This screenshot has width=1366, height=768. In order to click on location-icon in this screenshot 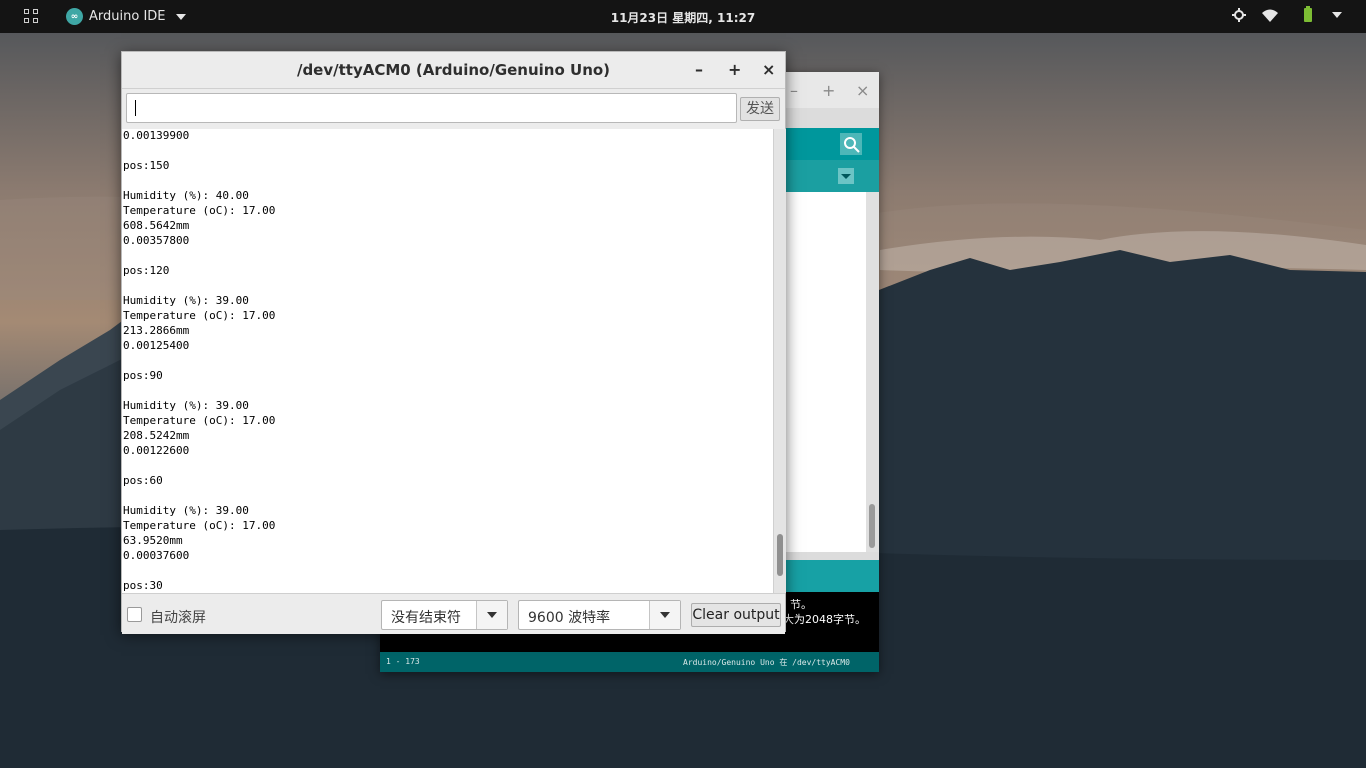, I will do `click(1239, 15)`.